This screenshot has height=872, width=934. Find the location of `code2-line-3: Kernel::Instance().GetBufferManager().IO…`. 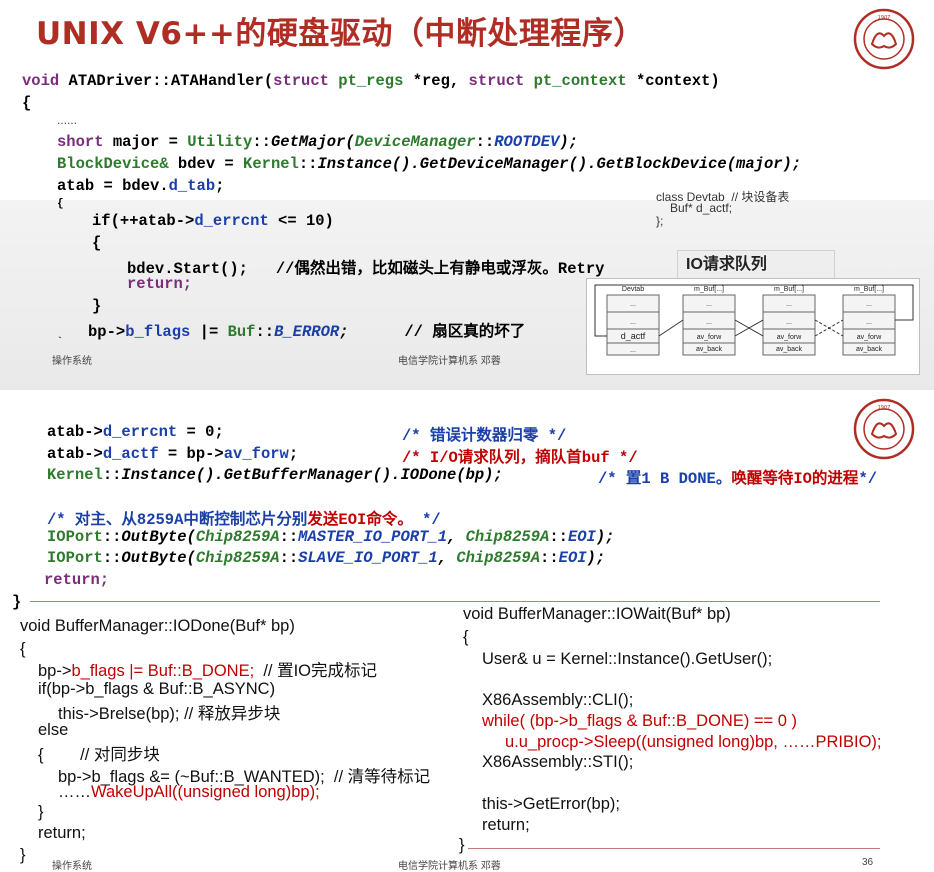

code2-line-3: Kernel::Instance().GetBufferManager().IO… is located at coordinates (275, 475).